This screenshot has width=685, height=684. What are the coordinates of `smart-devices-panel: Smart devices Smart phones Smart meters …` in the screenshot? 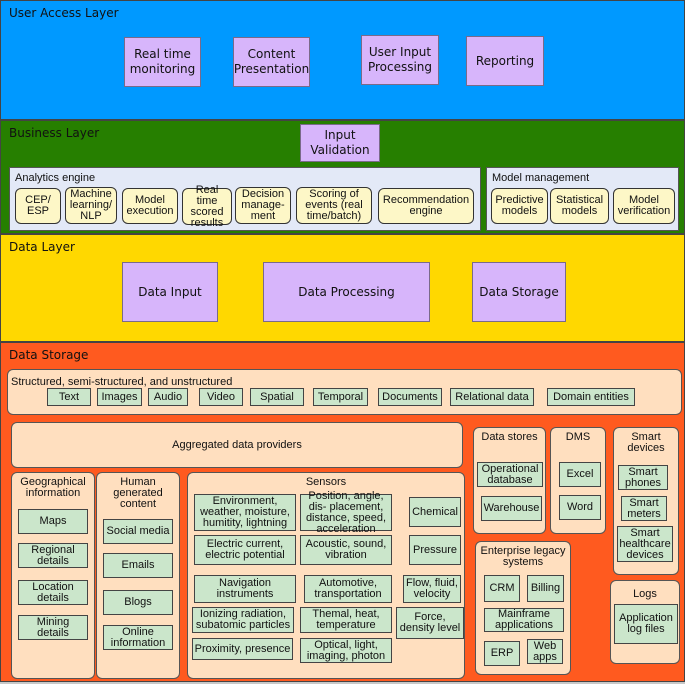 It's located at (646, 501).